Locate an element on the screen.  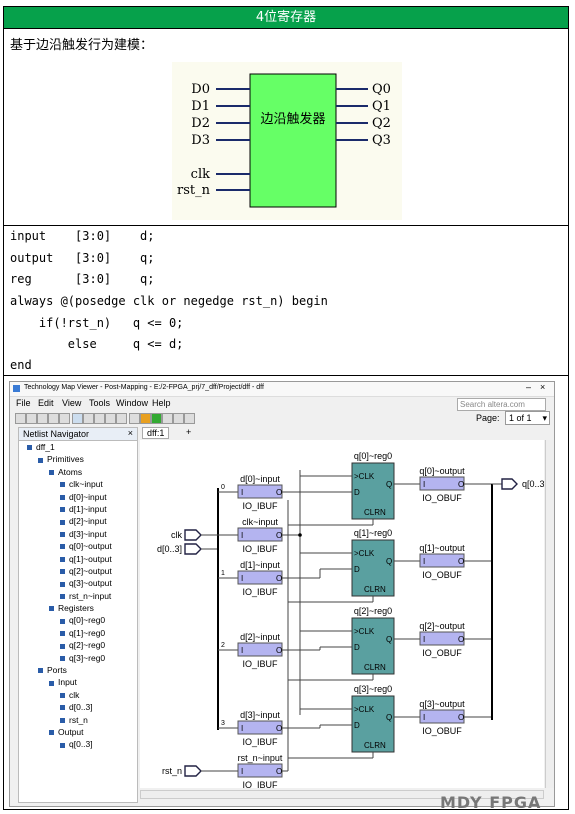
menu-view: View is located at coordinates (71, 403).